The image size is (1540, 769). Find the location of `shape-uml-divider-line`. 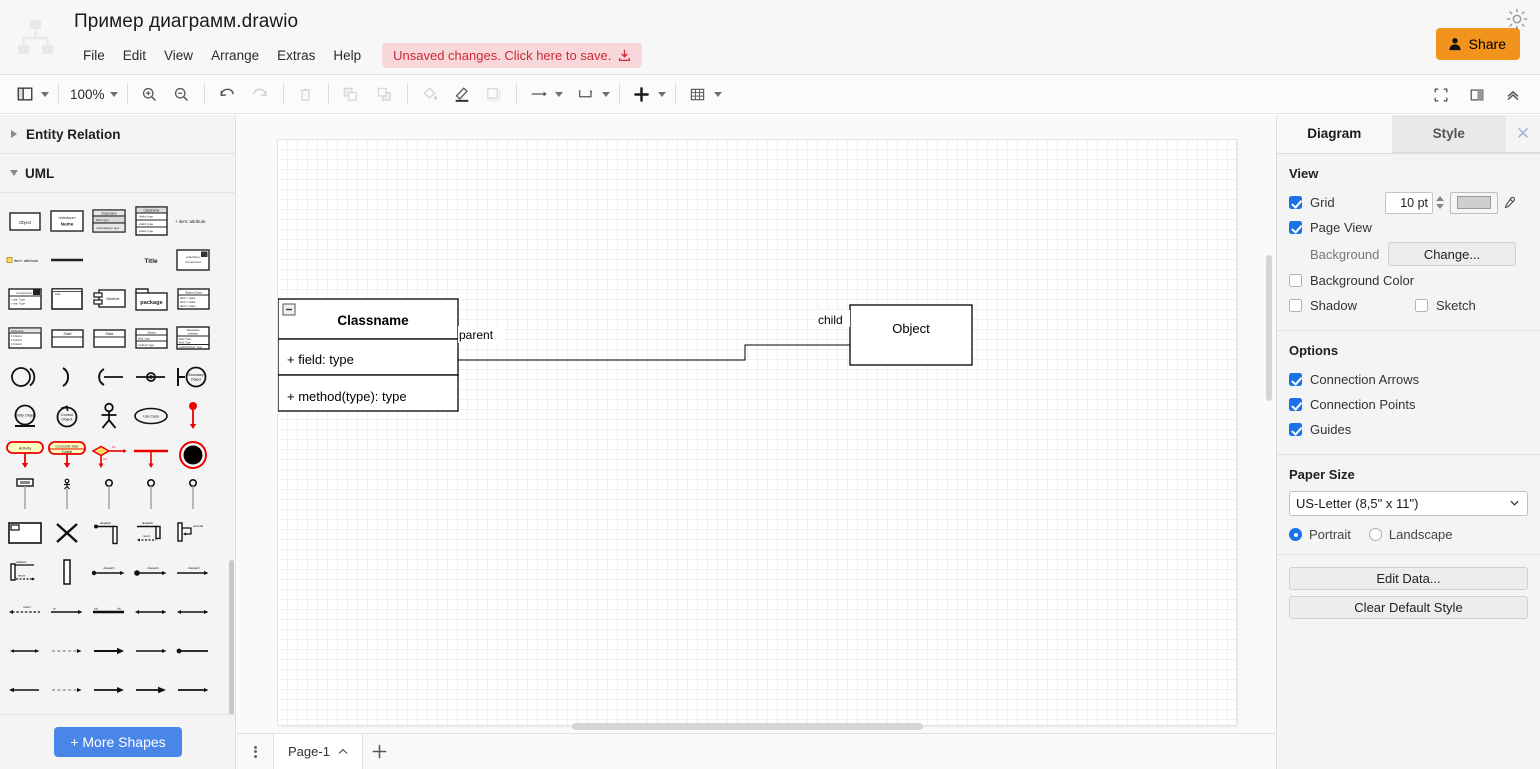

shape-uml-divider-line is located at coordinates (67, 260).